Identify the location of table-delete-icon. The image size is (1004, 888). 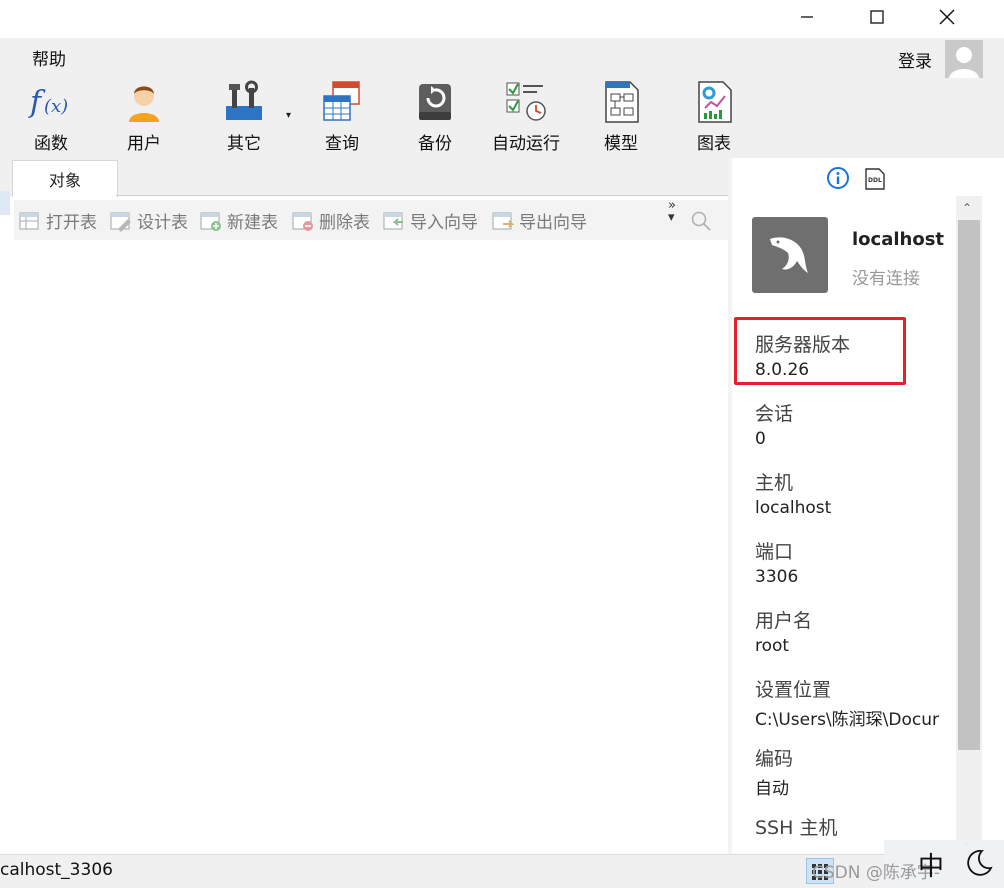
(302, 221).